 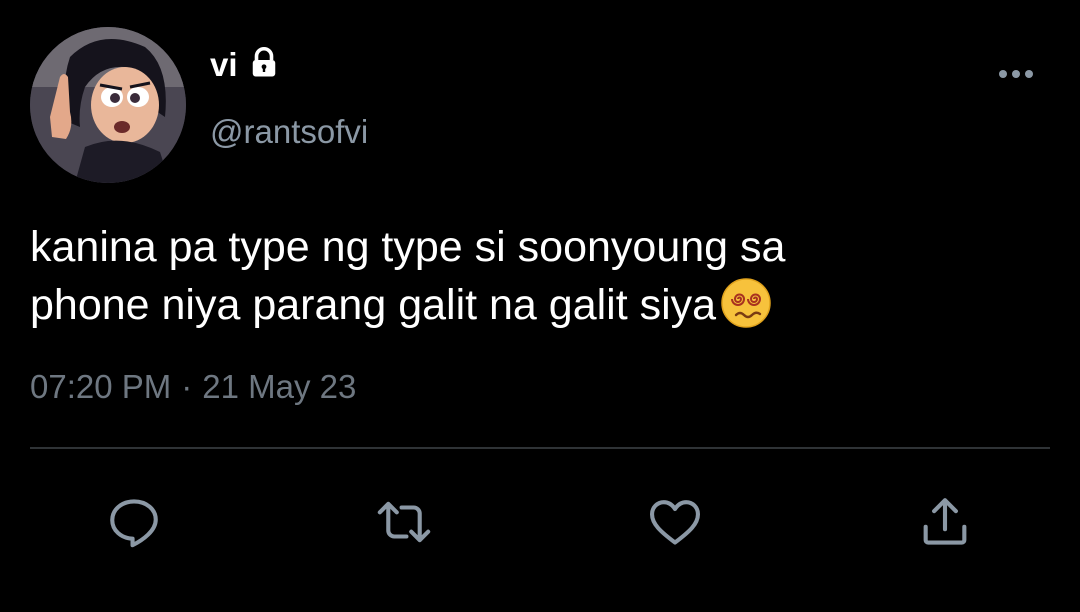 I want to click on dizzy-face-emoji-icon, so click(x=746, y=303).